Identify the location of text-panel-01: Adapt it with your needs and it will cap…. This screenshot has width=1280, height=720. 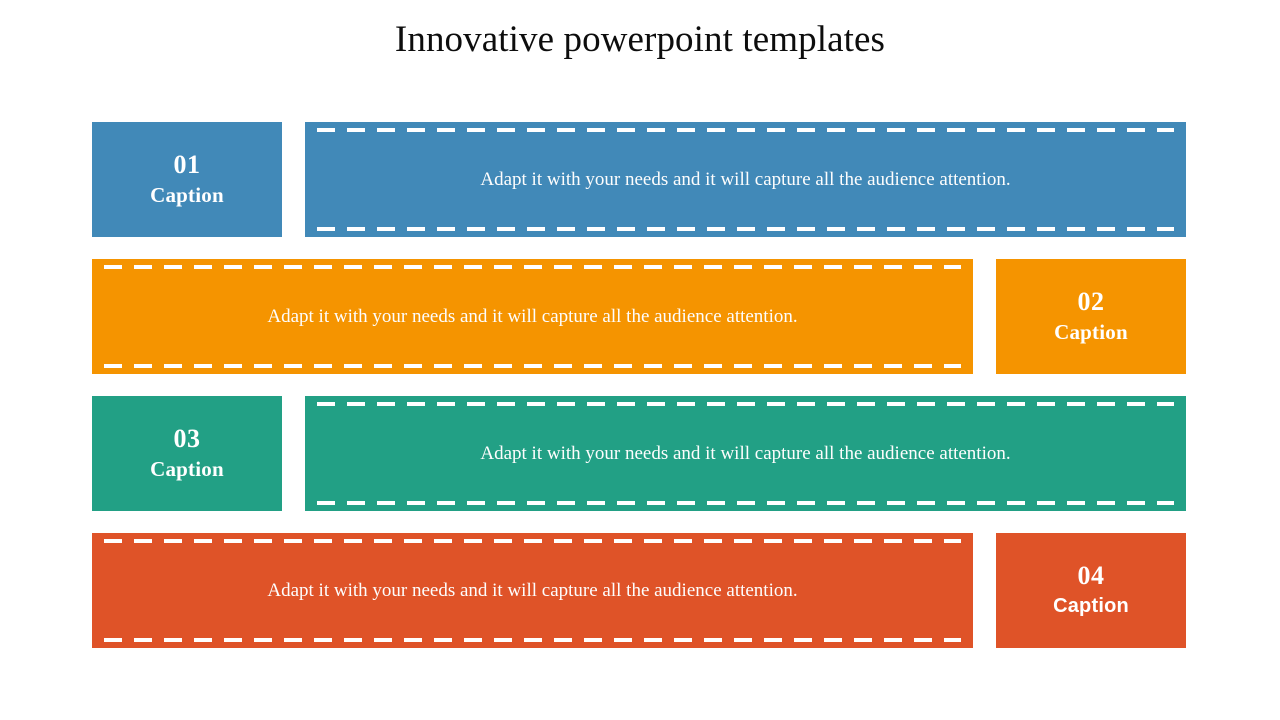
(745, 179).